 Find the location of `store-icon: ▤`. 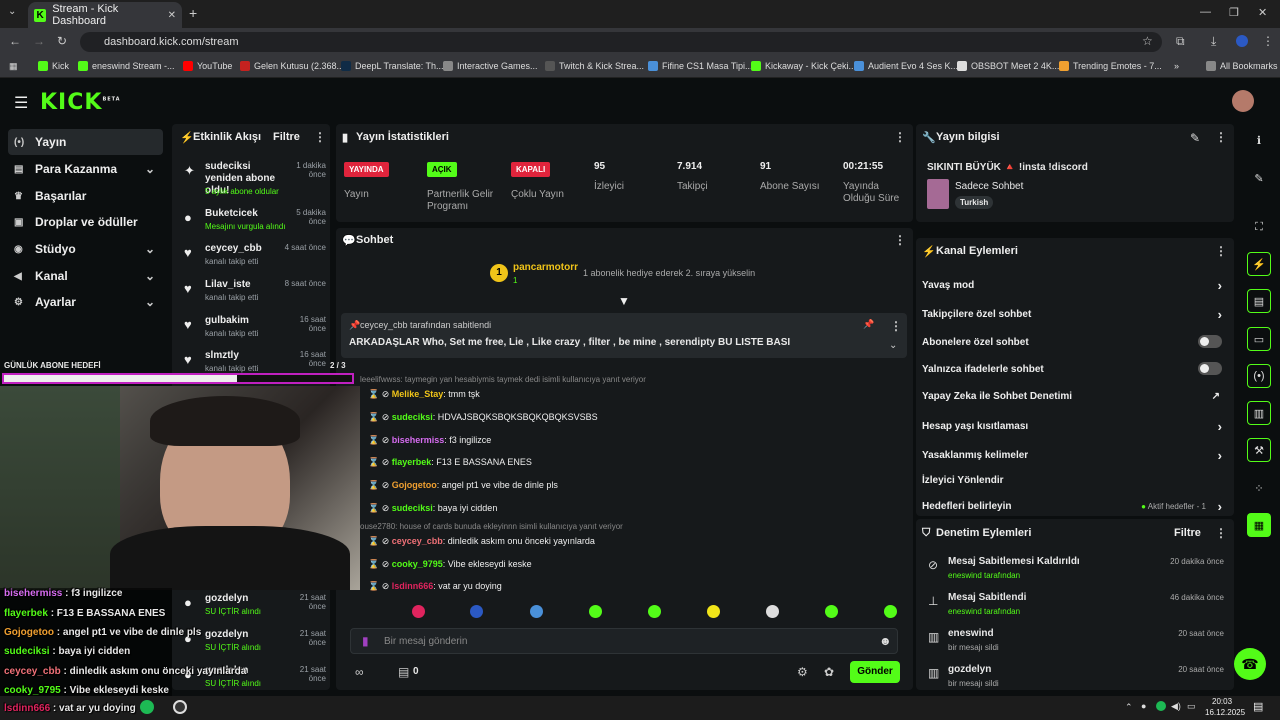

store-icon: ▤ is located at coordinates (403, 672).